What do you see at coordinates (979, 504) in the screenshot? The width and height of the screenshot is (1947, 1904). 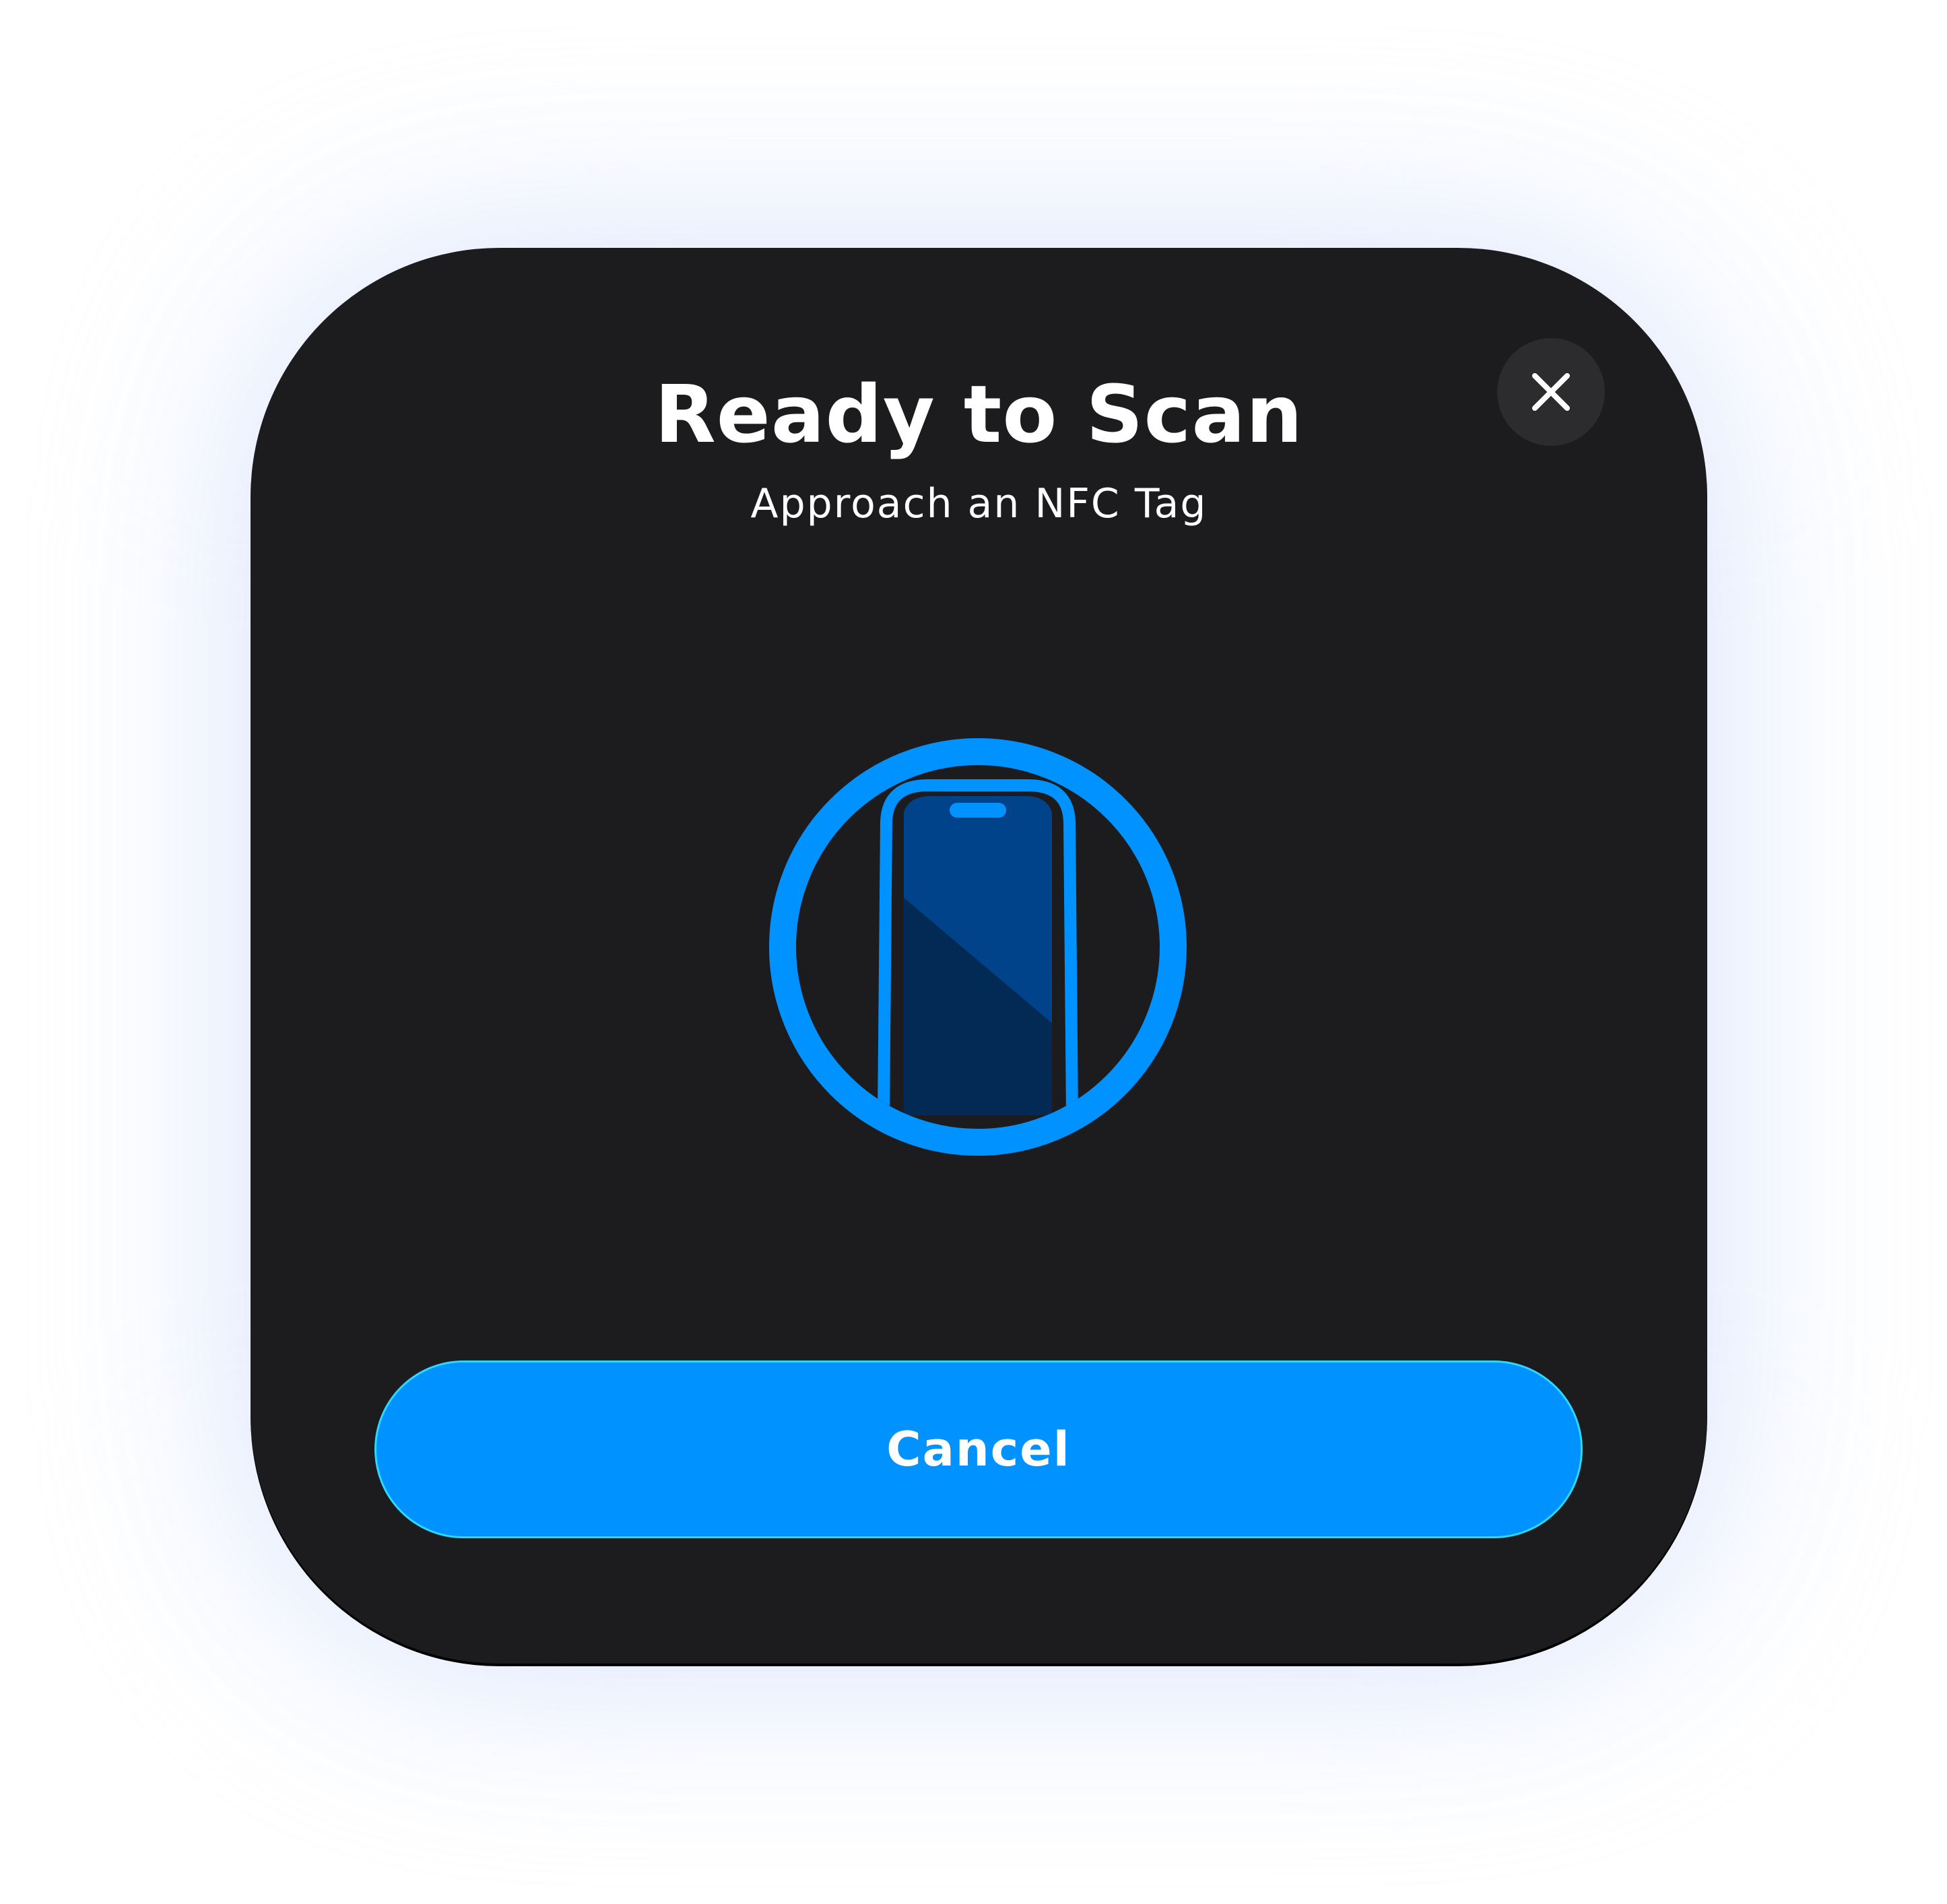 I see `dialog-subtitle: Approach an NFC Tag` at bounding box center [979, 504].